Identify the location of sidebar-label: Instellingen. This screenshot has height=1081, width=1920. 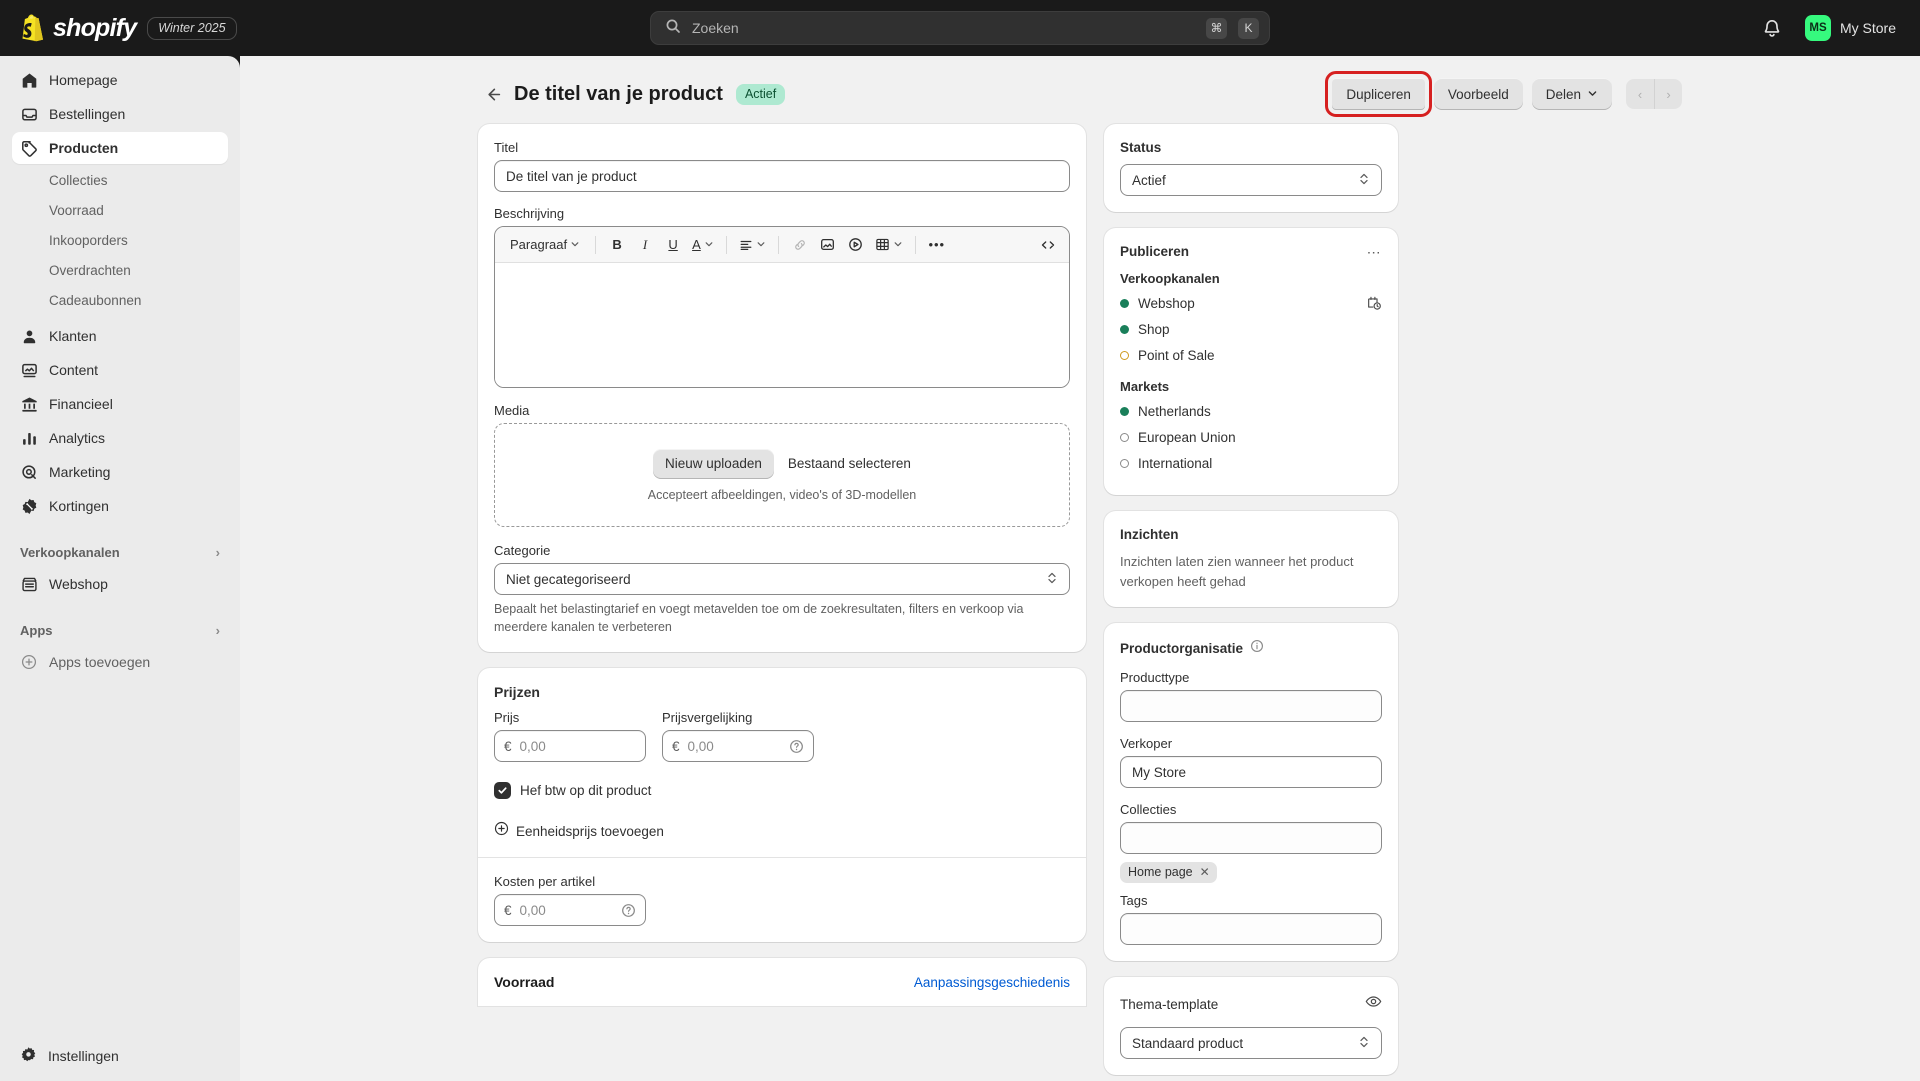
(83, 1056).